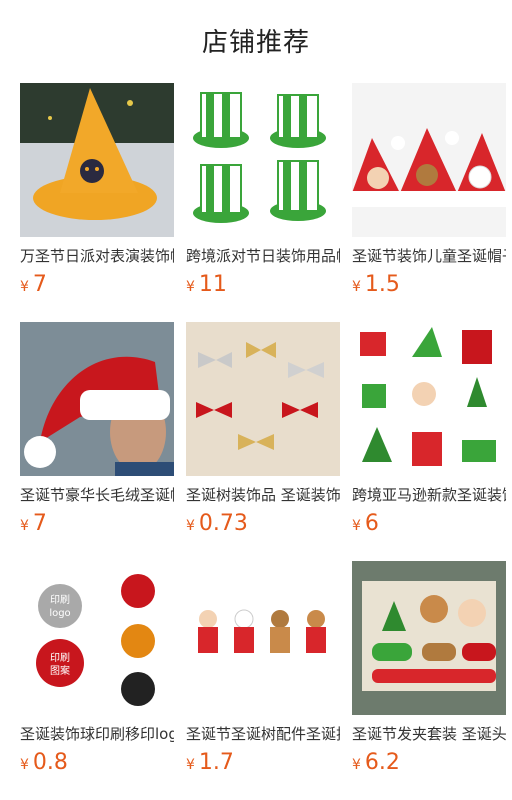 The height and width of the screenshot is (800, 512). Describe the element at coordinates (429, 256) in the screenshot. I see `product-name: 圣诞节装饰儿童圣诞帽子` at that location.